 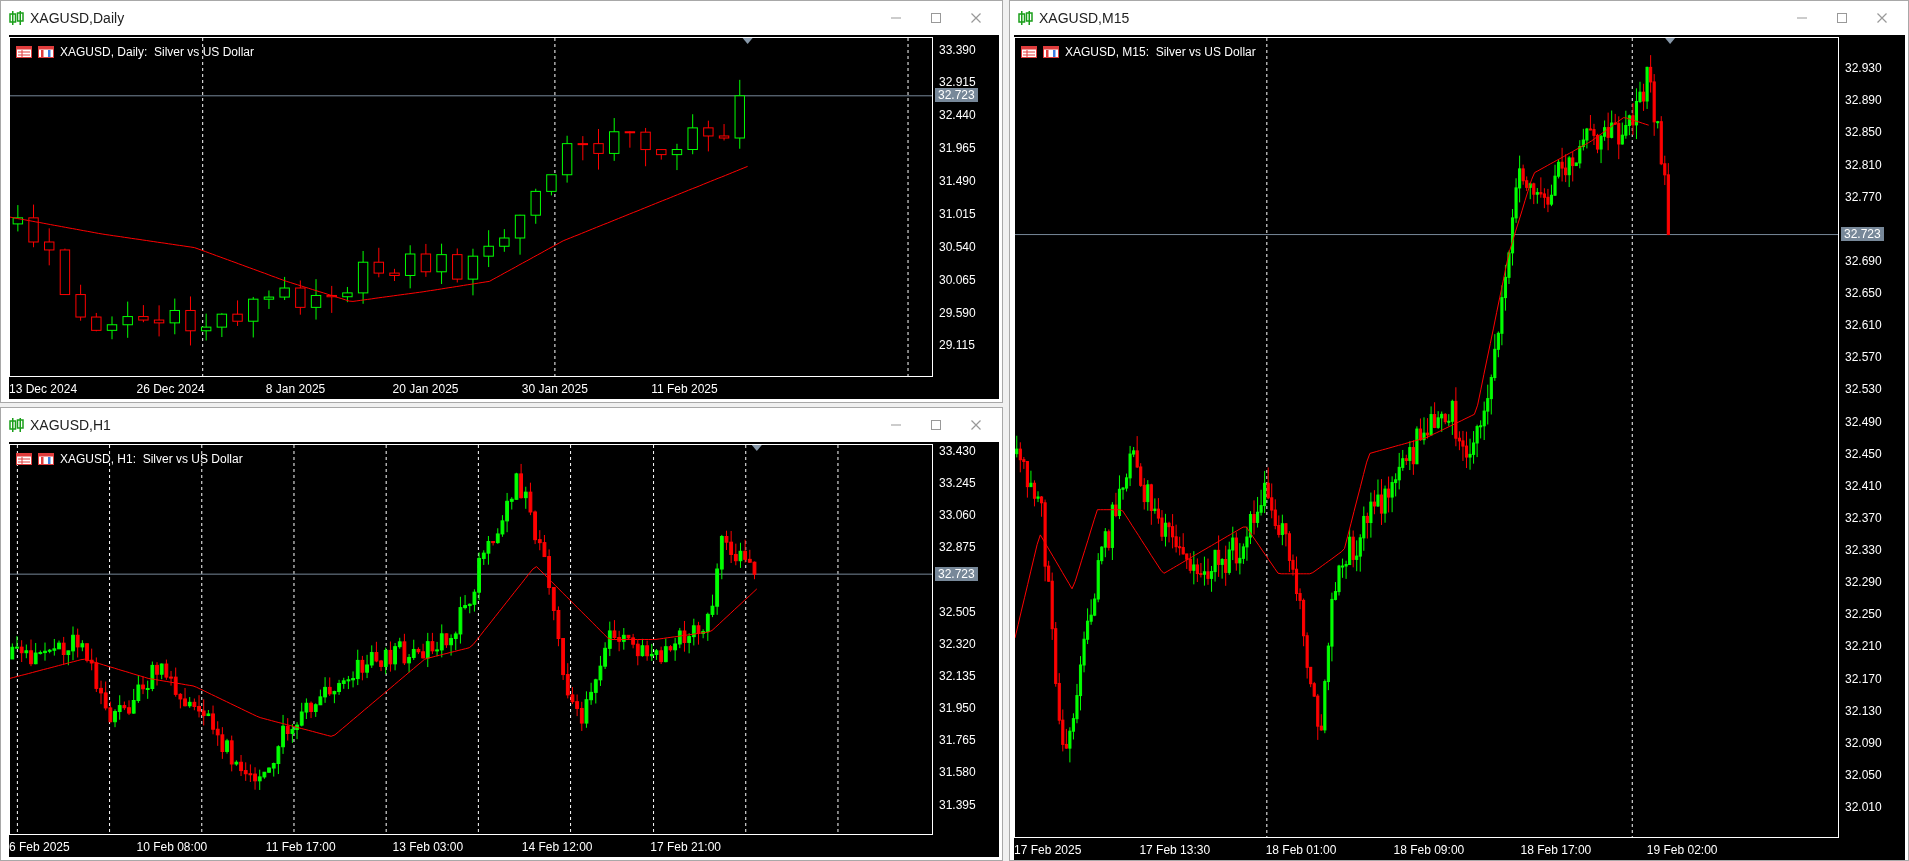 What do you see at coordinates (1863, 517) in the screenshot?
I see `price-axis-label: 32.370` at bounding box center [1863, 517].